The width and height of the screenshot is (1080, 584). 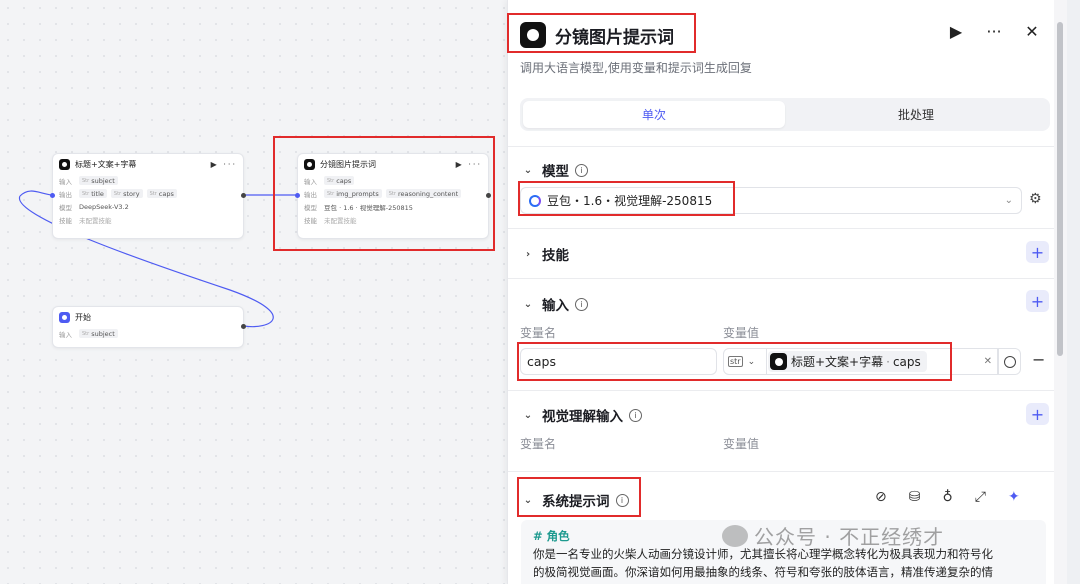 I want to click on var-tag: Str story, so click(x=126, y=193).